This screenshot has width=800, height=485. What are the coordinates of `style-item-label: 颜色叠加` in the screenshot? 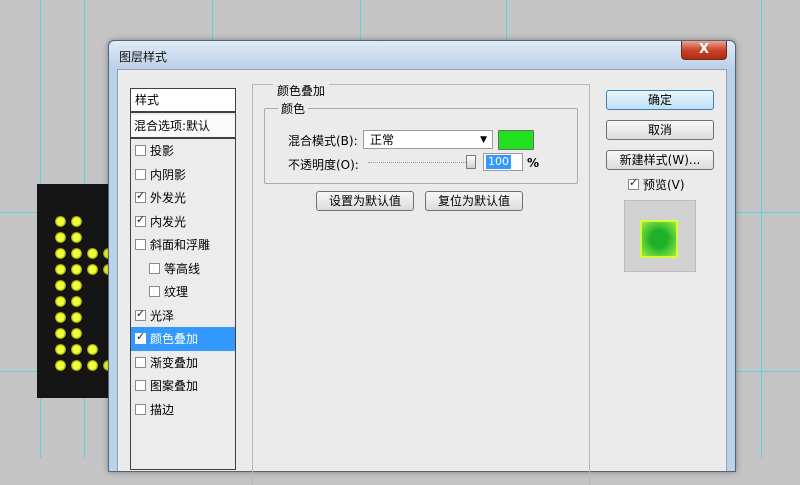 It's located at (174, 339).